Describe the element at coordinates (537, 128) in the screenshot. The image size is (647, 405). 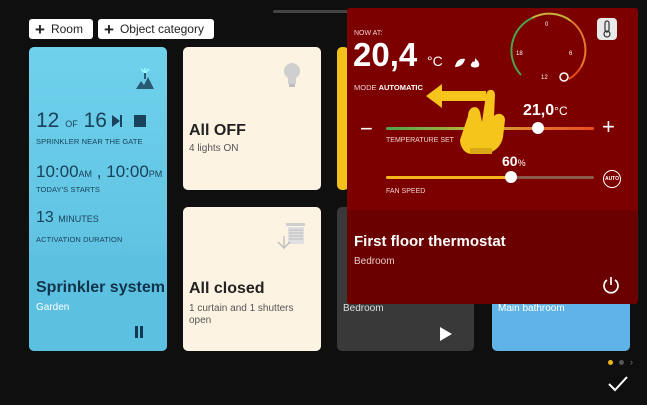
I see `temperature-slider-handle` at that location.